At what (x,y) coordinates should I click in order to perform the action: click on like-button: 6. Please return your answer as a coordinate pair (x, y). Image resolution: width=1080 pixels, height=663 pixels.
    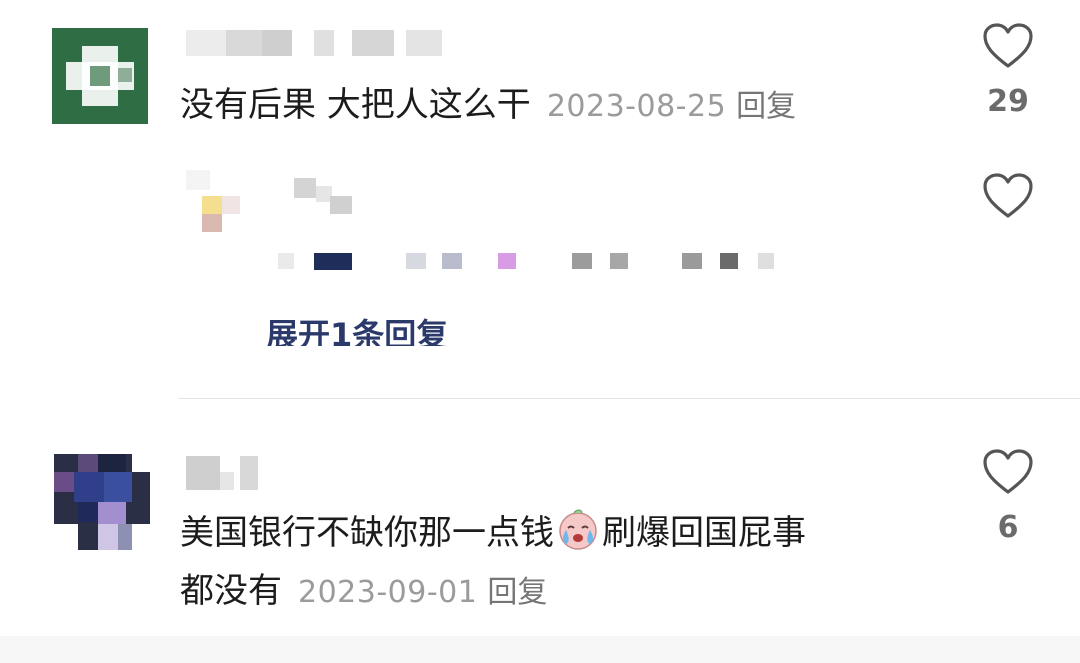
    Looking at the image, I should click on (1008, 496).